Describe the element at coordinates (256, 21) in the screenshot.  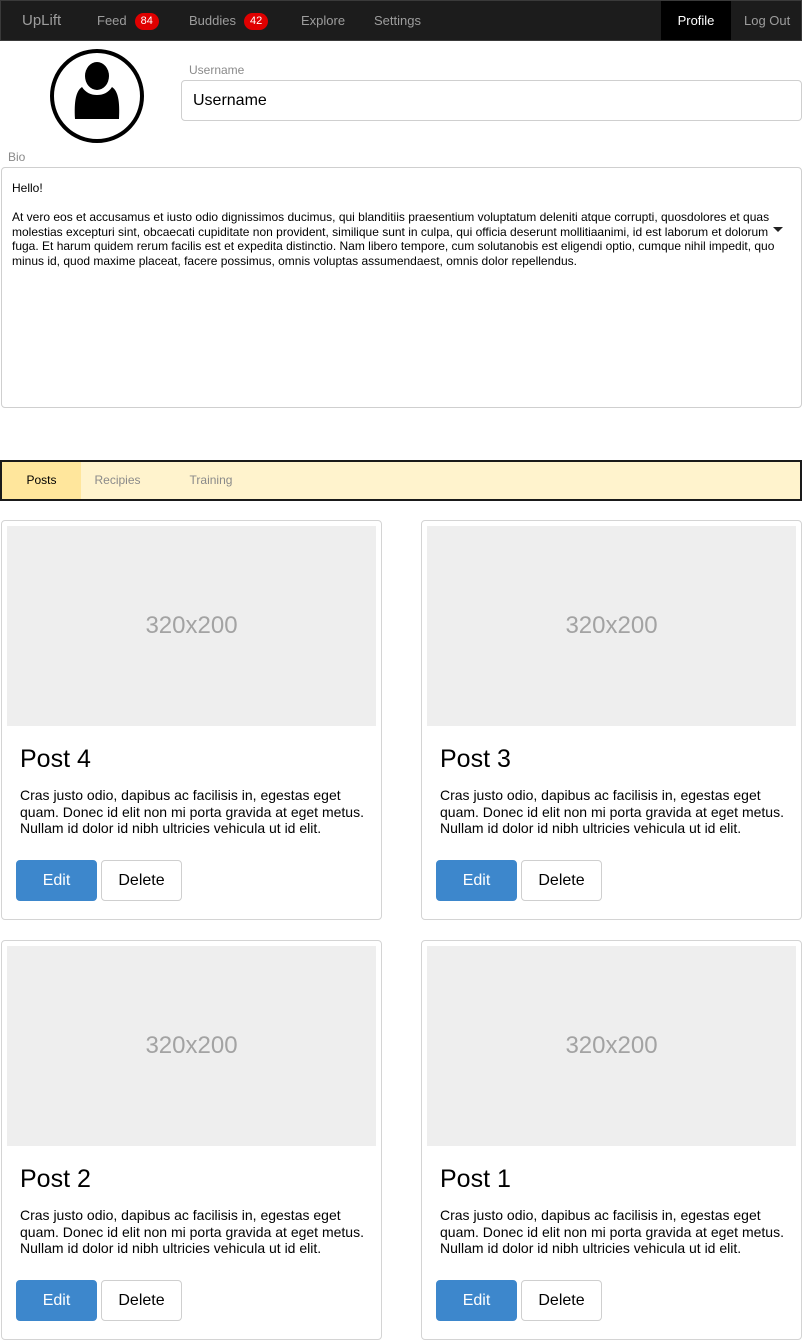
I see `buddies-count-badge: 42` at that location.